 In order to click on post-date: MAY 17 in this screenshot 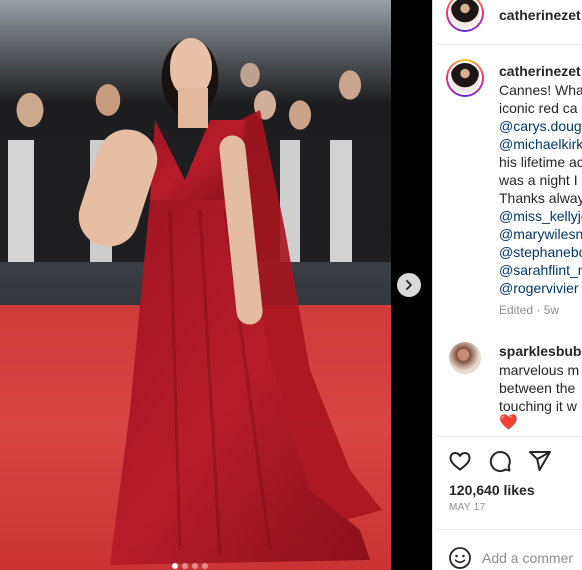, I will do `click(467, 507)`.